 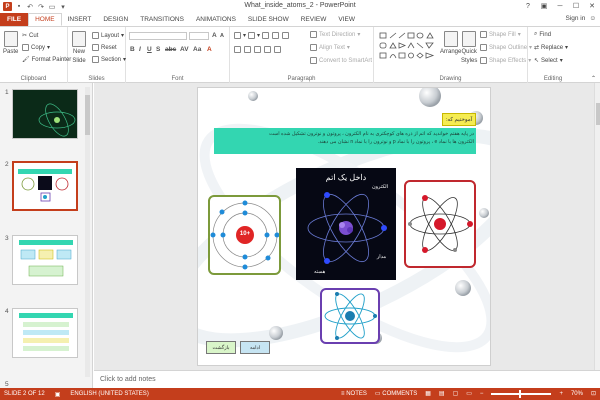 What do you see at coordinates (158, 49) in the screenshot?
I see `shadow-icon: S` at bounding box center [158, 49].